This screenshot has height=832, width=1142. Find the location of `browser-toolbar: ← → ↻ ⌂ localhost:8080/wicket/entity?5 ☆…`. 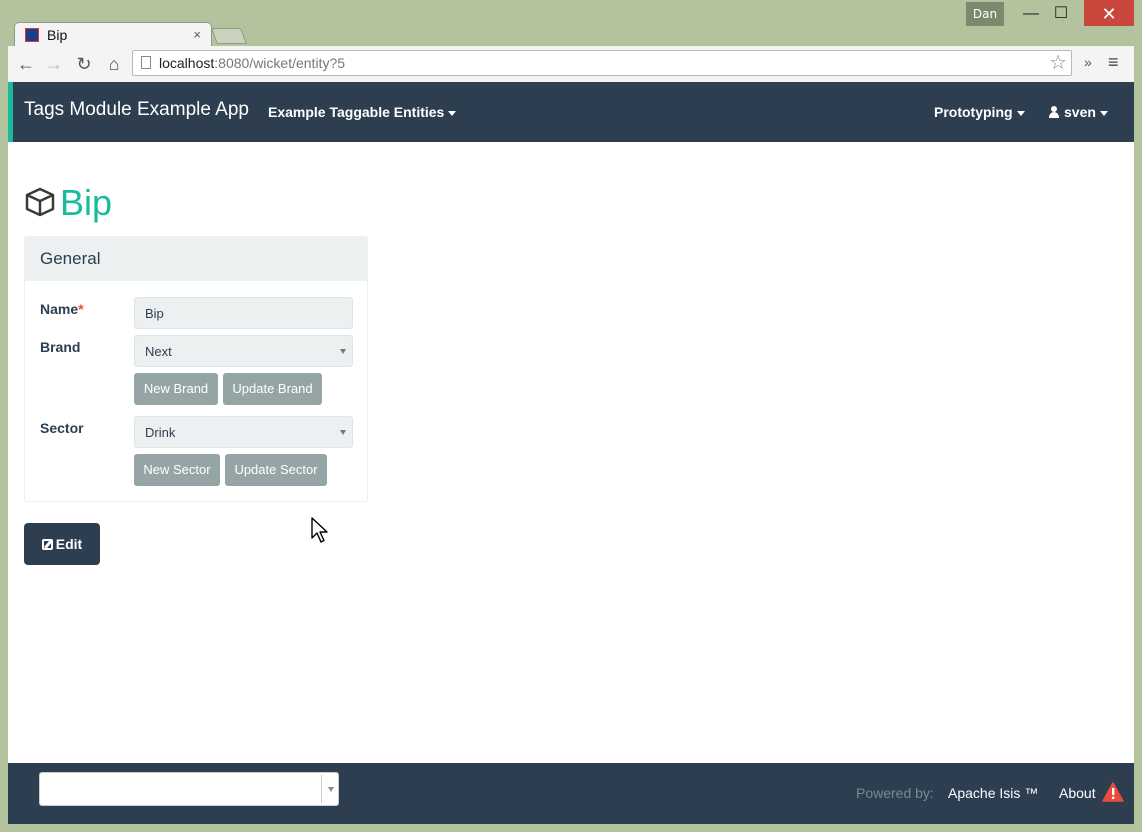

browser-toolbar: ← → ↻ ⌂ localhost:8080/wicket/entity?5 ☆… is located at coordinates (571, 64).